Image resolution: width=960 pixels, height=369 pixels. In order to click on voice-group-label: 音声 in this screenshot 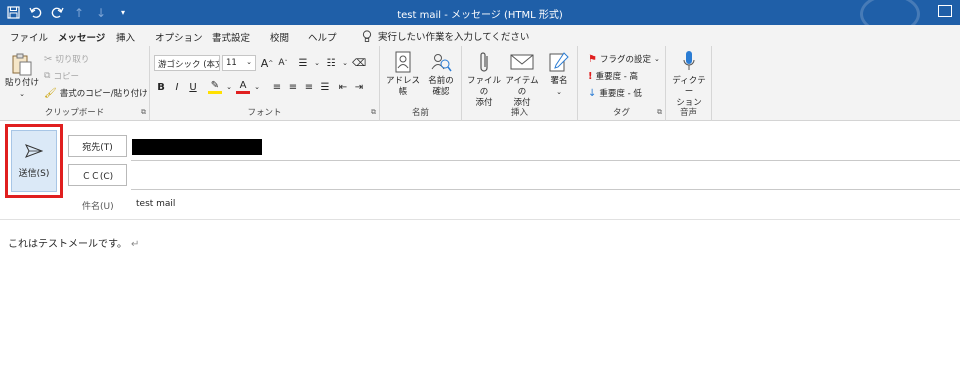, I will do `click(688, 113)`.